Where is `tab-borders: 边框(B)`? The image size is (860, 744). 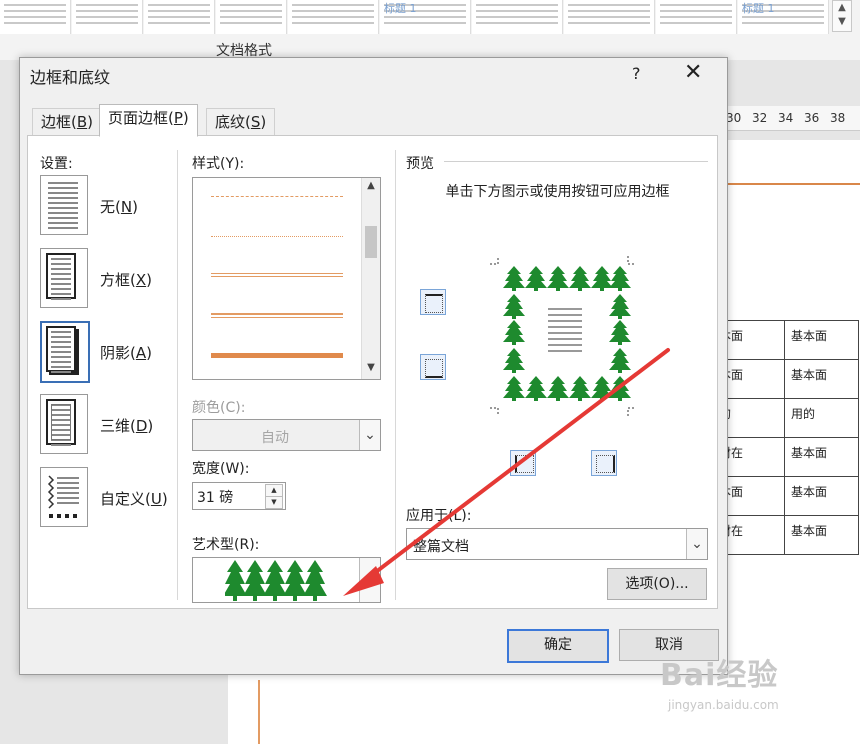
tab-borders: 边框(B) is located at coordinates (67, 121).